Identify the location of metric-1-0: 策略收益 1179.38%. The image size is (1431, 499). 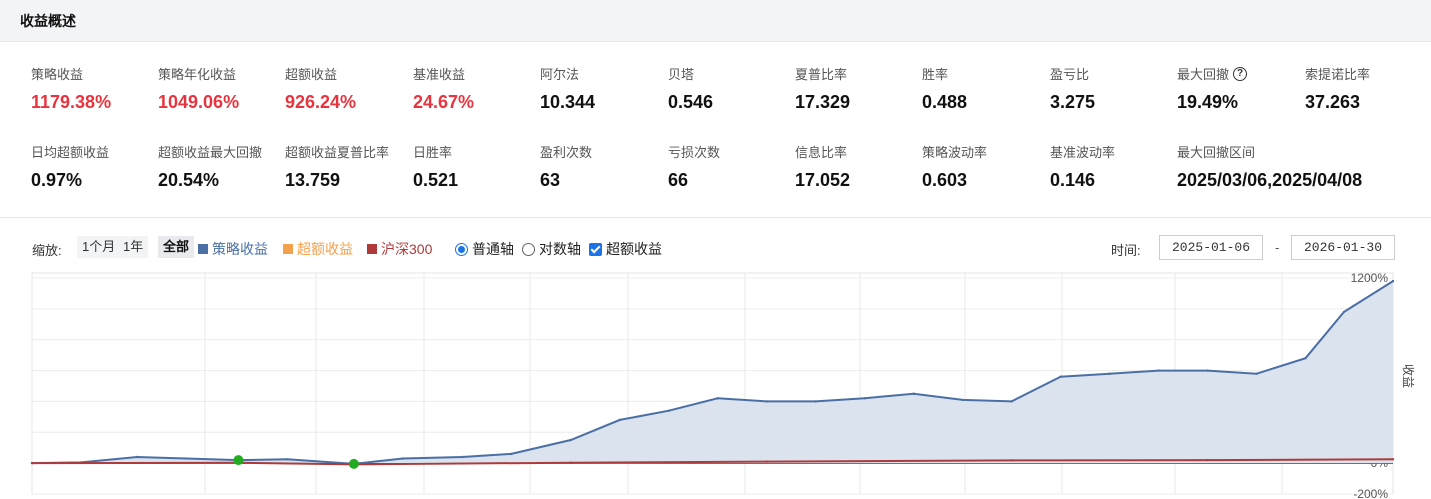
(94, 88).